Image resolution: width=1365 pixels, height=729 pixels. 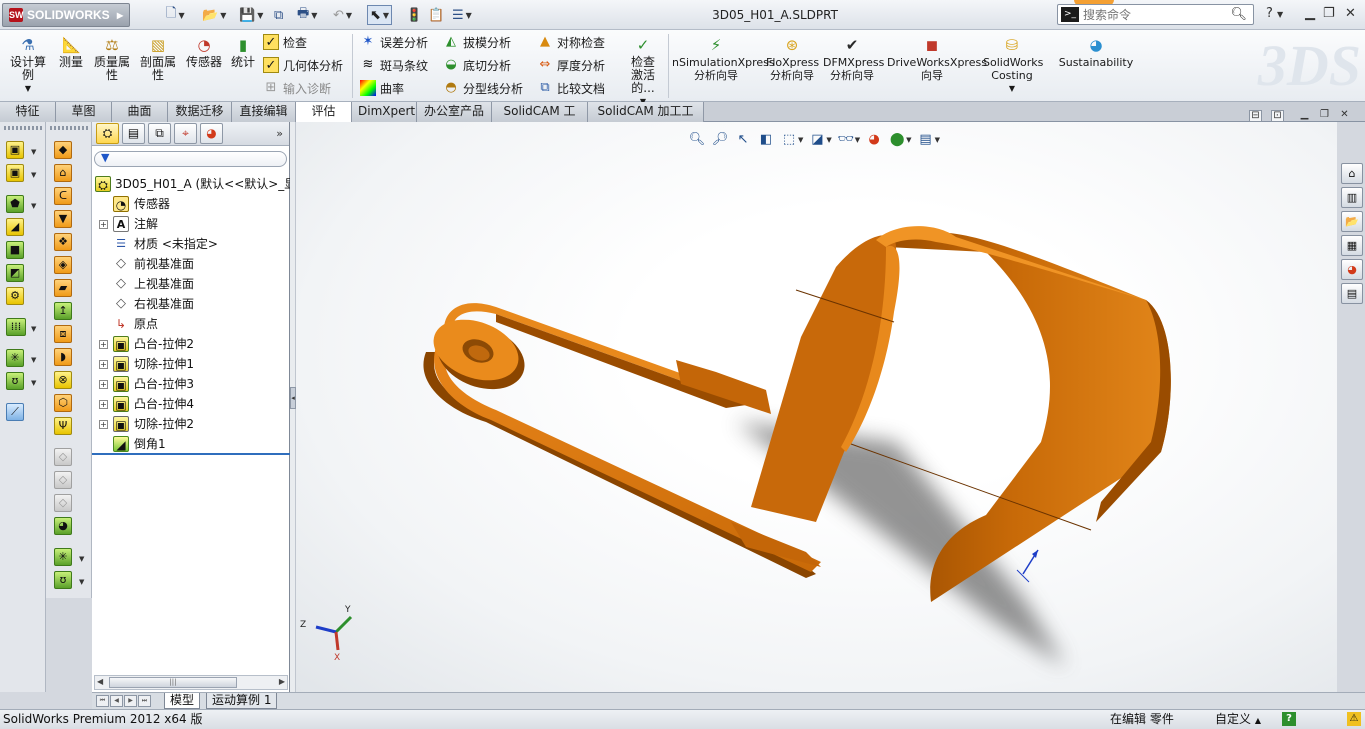 What do you see at coordinates (643, 72) in the screenshot?
I see `check-active-button: ✓ 检查激活的... ▼` at bounding box center [643, 72].